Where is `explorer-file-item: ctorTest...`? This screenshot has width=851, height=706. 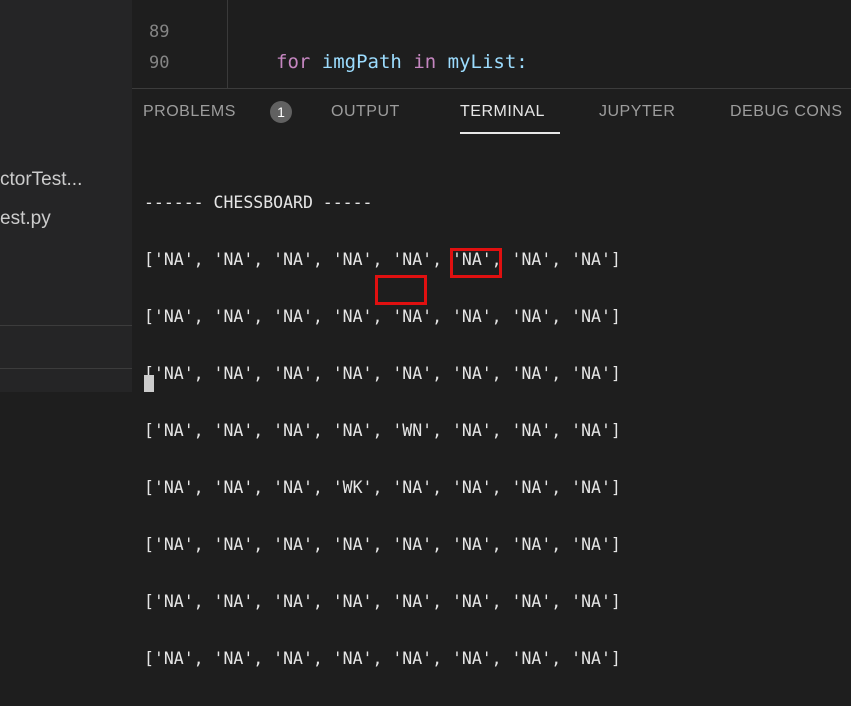 explorer-file-item: ctorTest... is located at coordinates (66, 180).